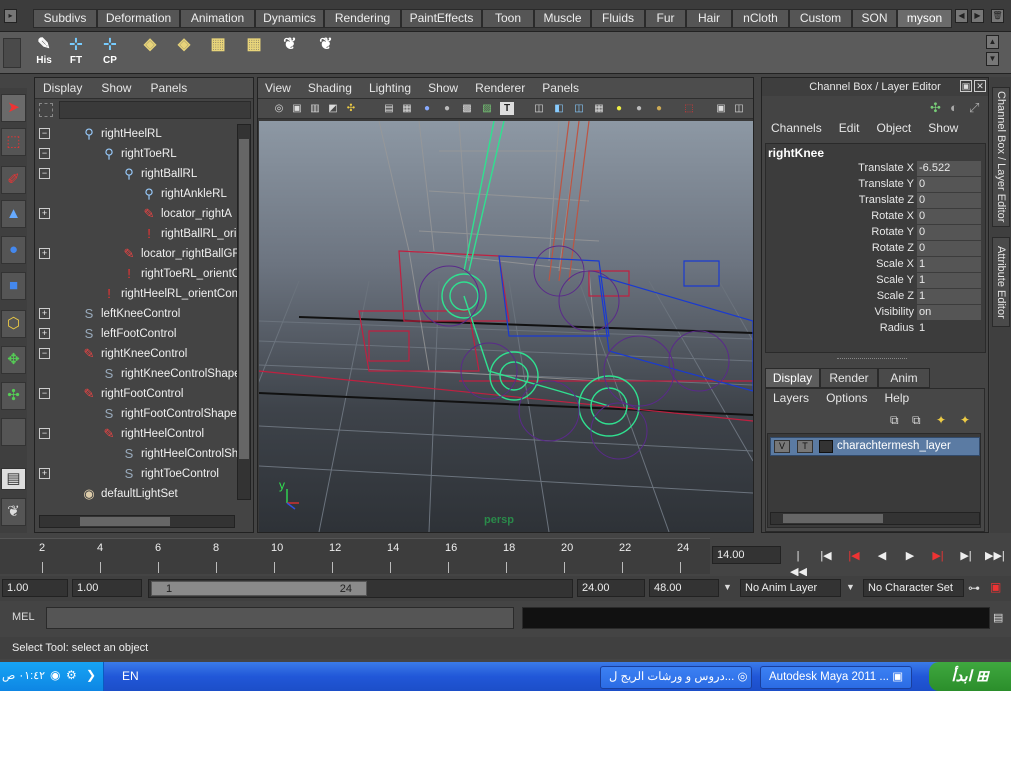 The height and width of the screenshot is (768, 1024). What do you see at coordinates (739, 108) in the screenshot?
I see `two-view-icon: ◫` at bounding box center [739, 108].